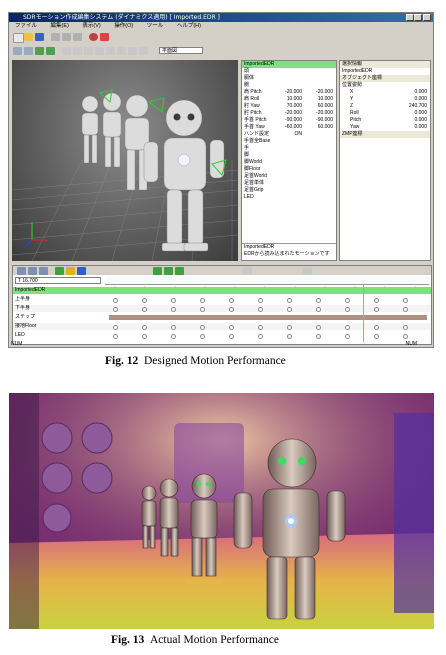  I want to click on zoom-out-icon, so click(32, 271).